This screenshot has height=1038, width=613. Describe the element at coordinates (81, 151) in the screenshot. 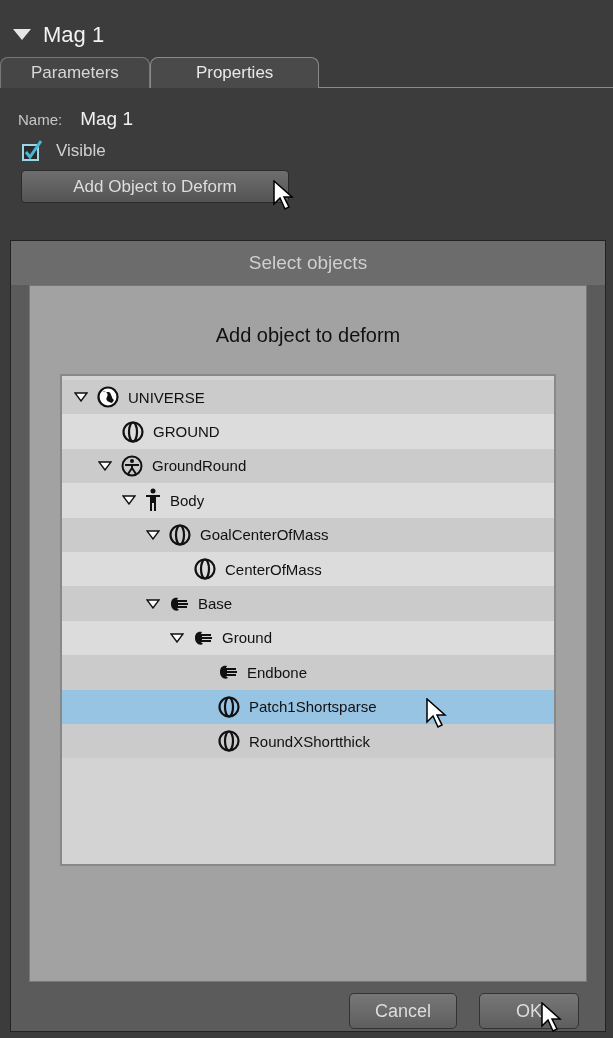

I see `visible-label: Visible` at that location.